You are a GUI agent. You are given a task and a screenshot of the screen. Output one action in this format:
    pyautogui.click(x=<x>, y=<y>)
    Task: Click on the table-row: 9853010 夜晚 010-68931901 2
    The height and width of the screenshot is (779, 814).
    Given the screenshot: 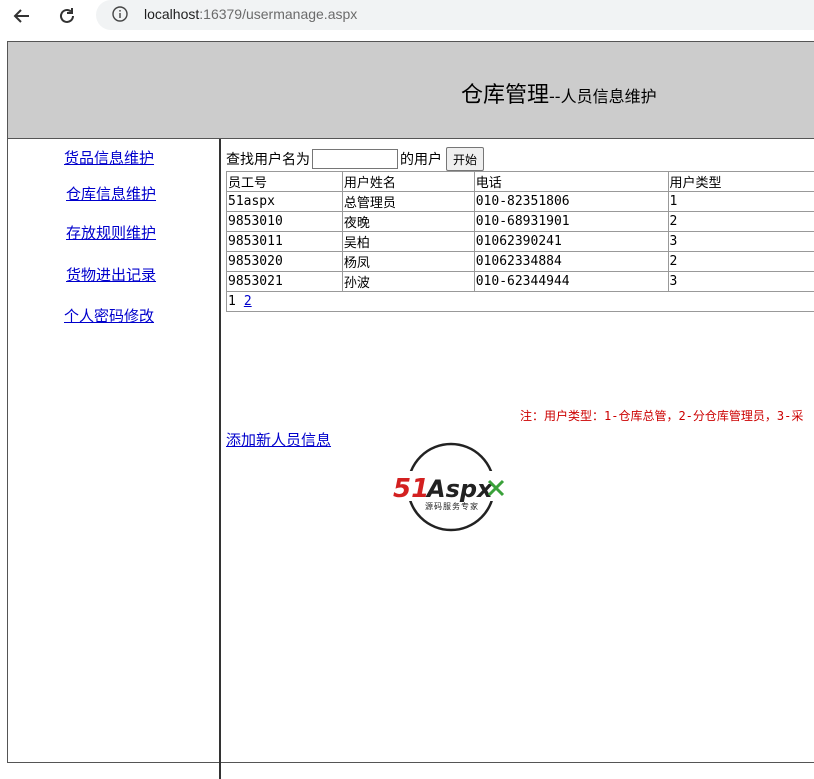 What is the action you would take?
    pyautogui.click(x=520, y=222)
    